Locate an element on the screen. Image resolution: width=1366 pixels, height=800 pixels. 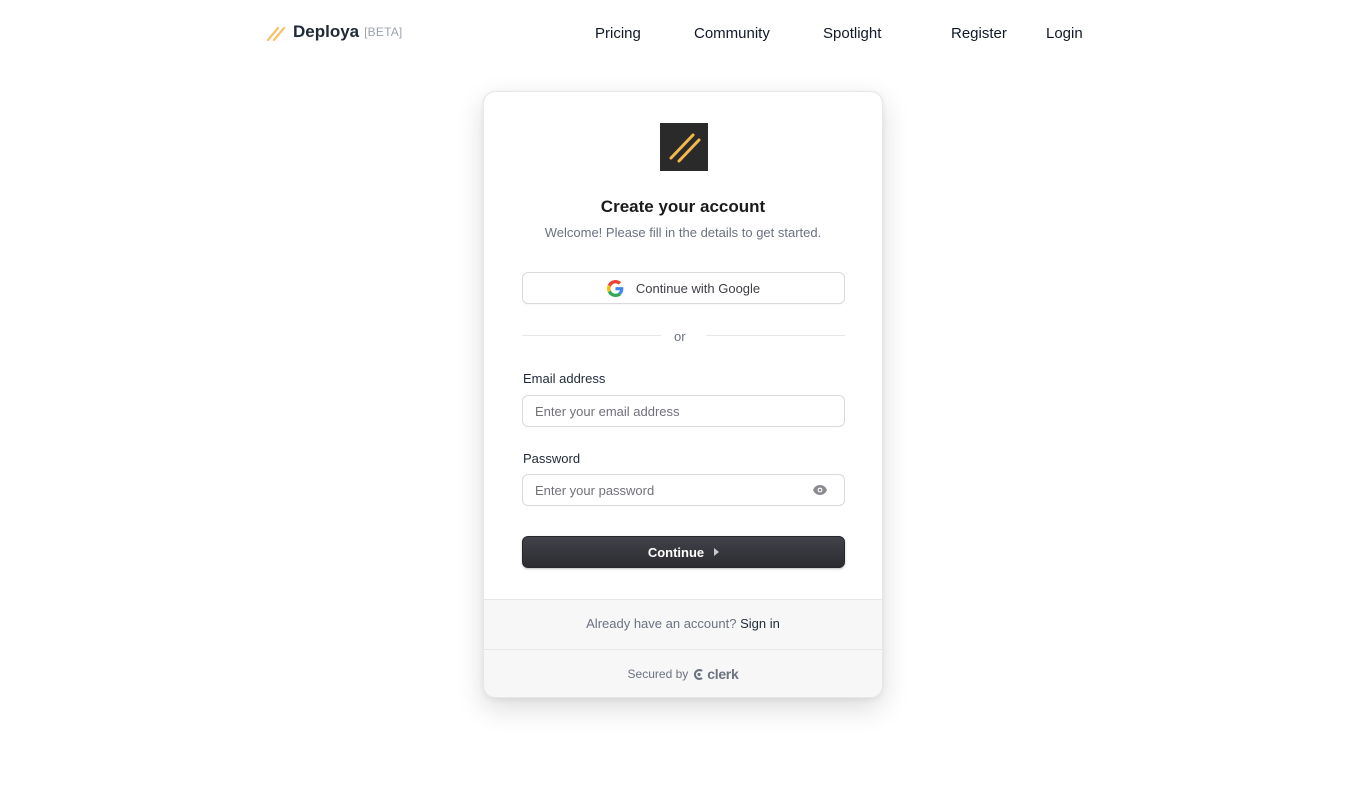
password-field is located at coordinates (683, 490).